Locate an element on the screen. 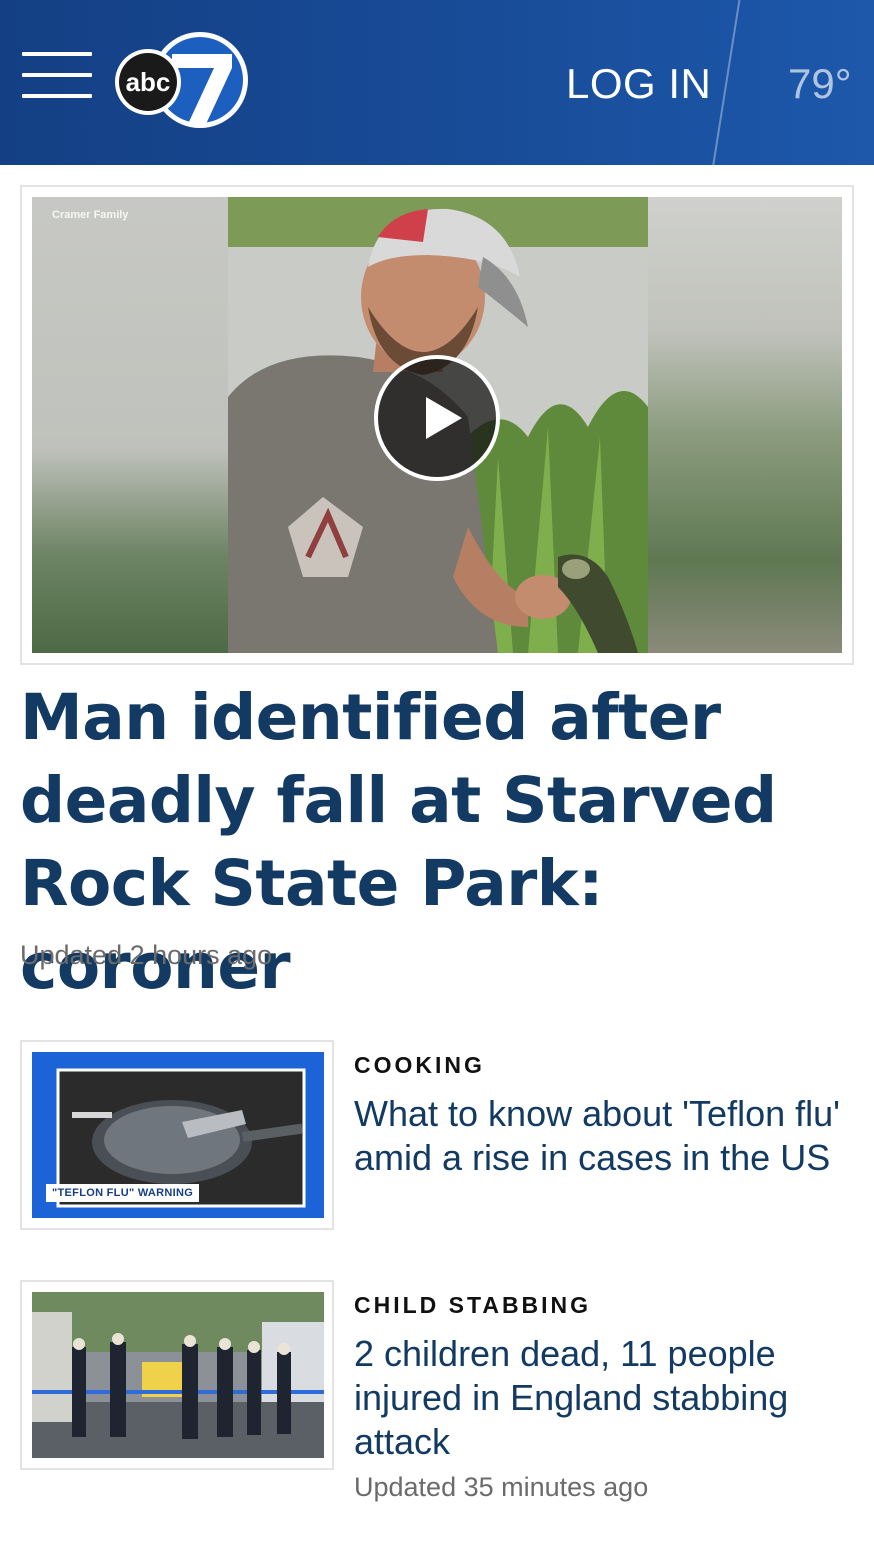 This screenshot has width=874, height=1555. story-thumbnail is located at coordinates (178, 1375).